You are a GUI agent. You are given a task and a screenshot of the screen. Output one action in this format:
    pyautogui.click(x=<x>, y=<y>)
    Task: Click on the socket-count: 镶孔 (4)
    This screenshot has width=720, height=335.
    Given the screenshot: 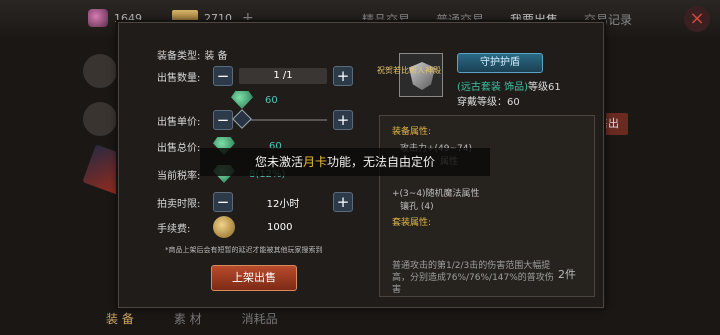 What is the action you would take?
    pyautogui.click(x=417, y=207)
    